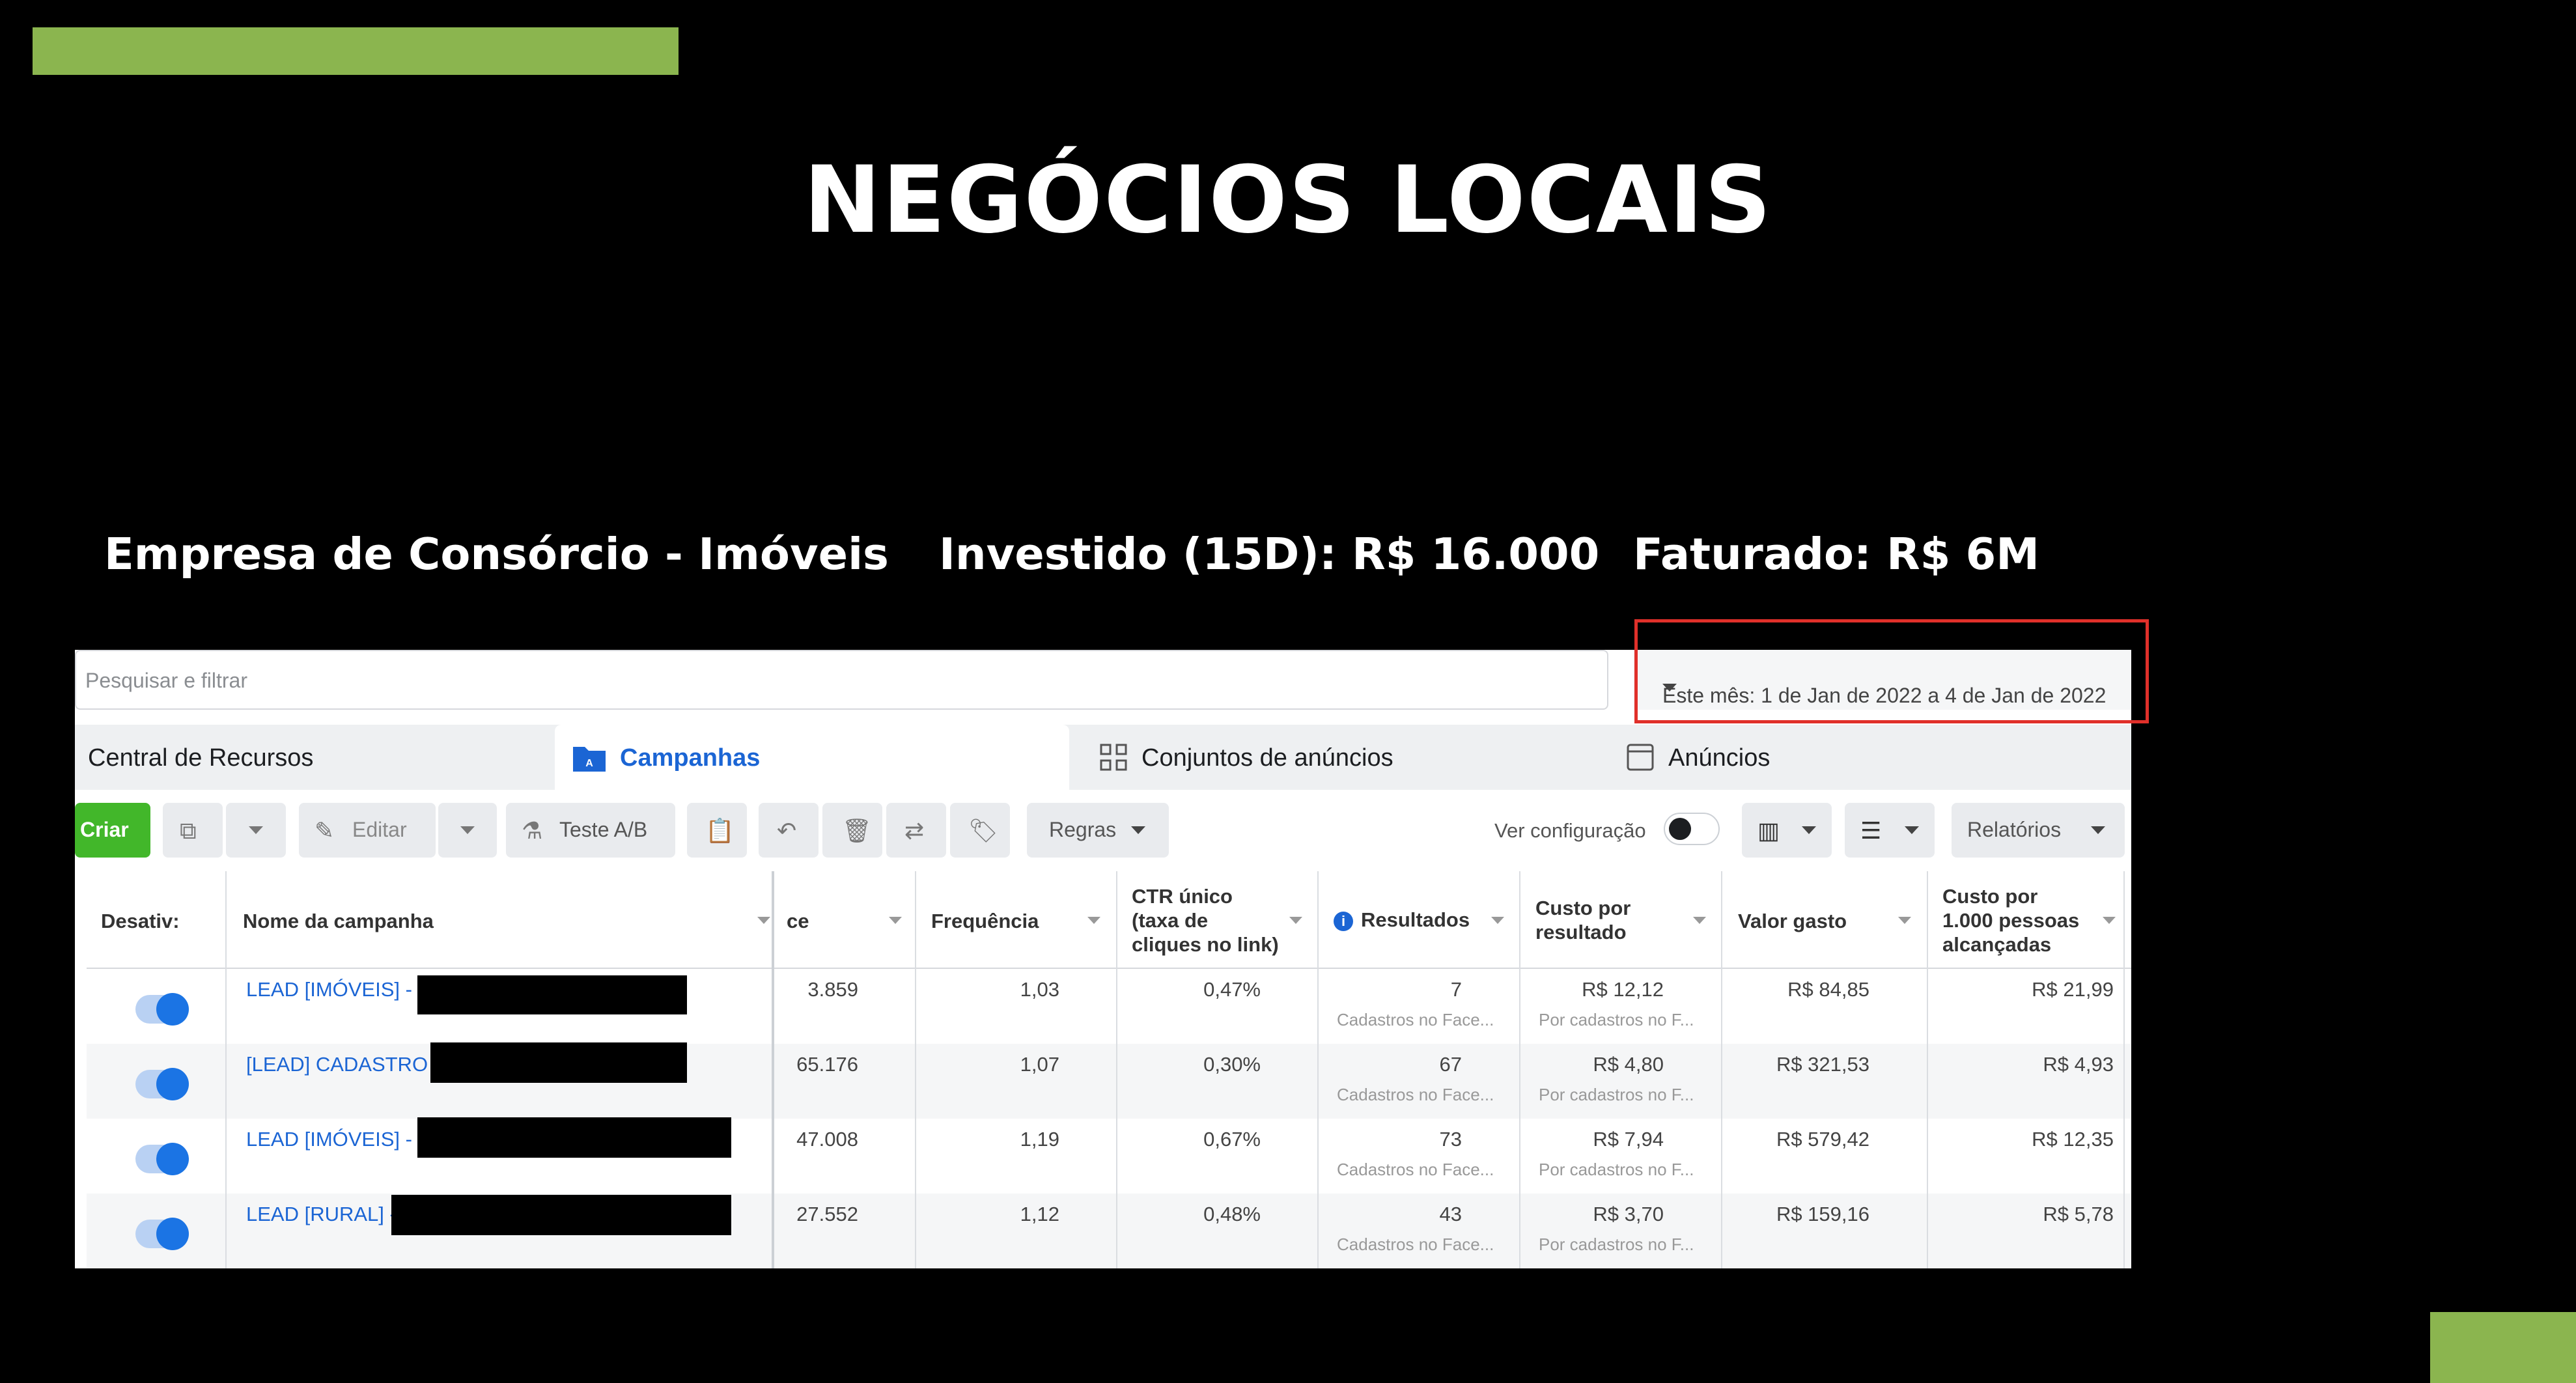 This screenshot has height=1383, width=2576. Describe the element at coordinates (842, 680) in the screenshot. I see `search-input: Pesquisar e filtrar` at that location.